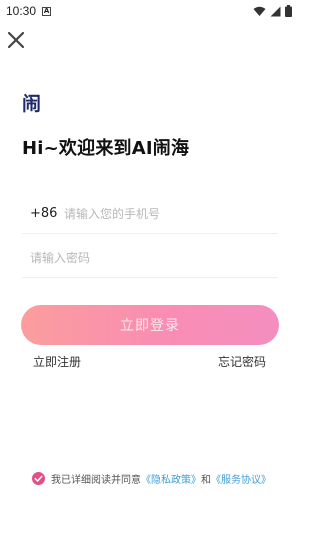 This screenshot has width=320, height=533. I want to click on password-field-row, so click(150, 258).